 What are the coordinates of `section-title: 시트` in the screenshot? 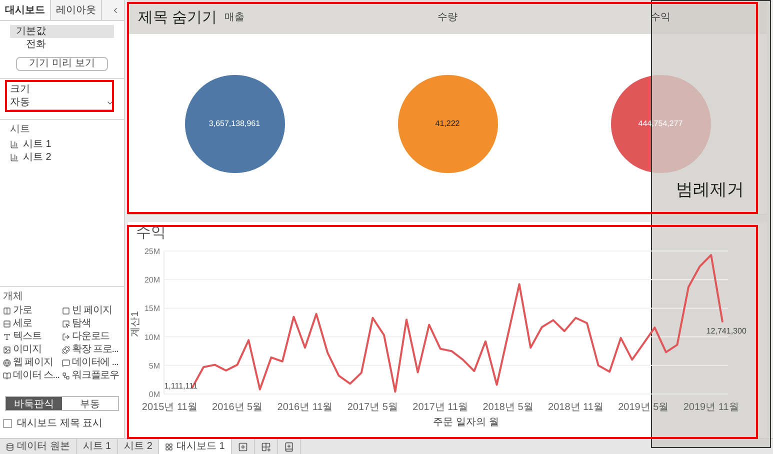 It's located at (20, 130).